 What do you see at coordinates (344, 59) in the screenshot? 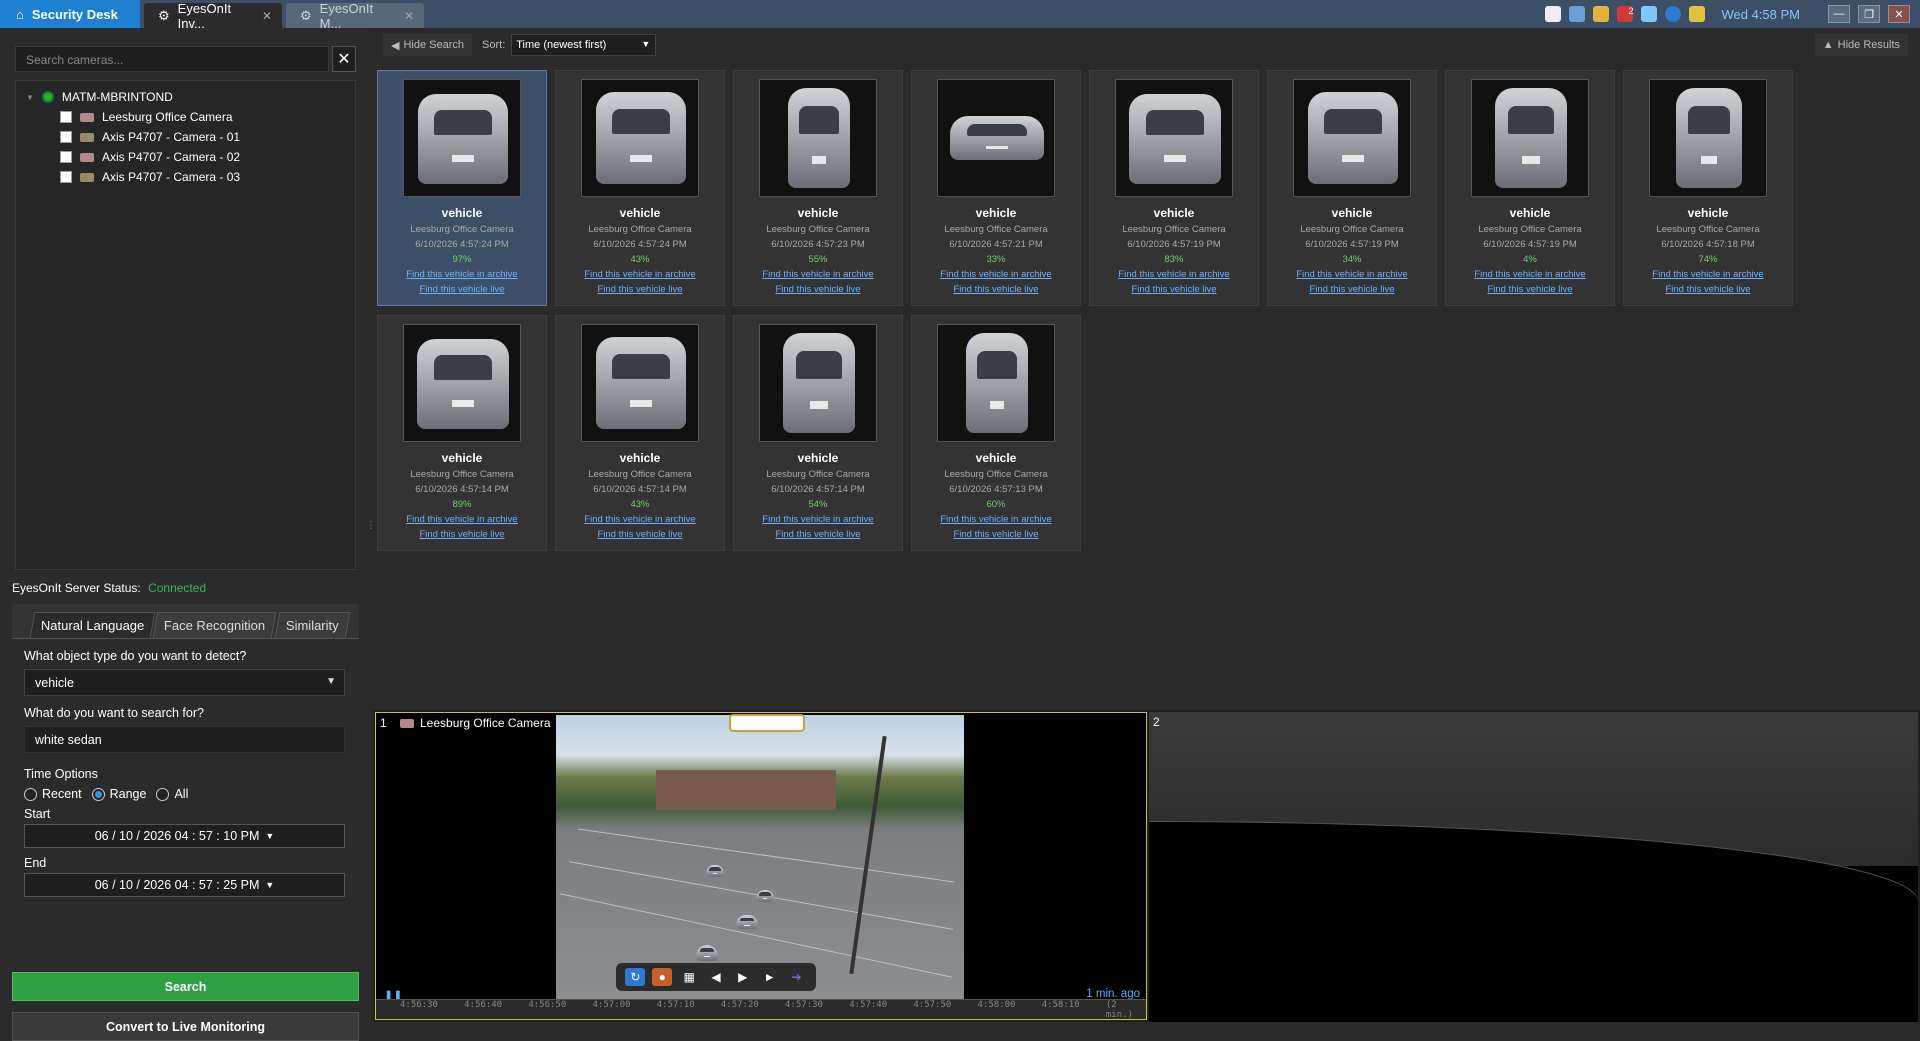
I see `clear-search-button: ✕` at bounding box center [344, 59].